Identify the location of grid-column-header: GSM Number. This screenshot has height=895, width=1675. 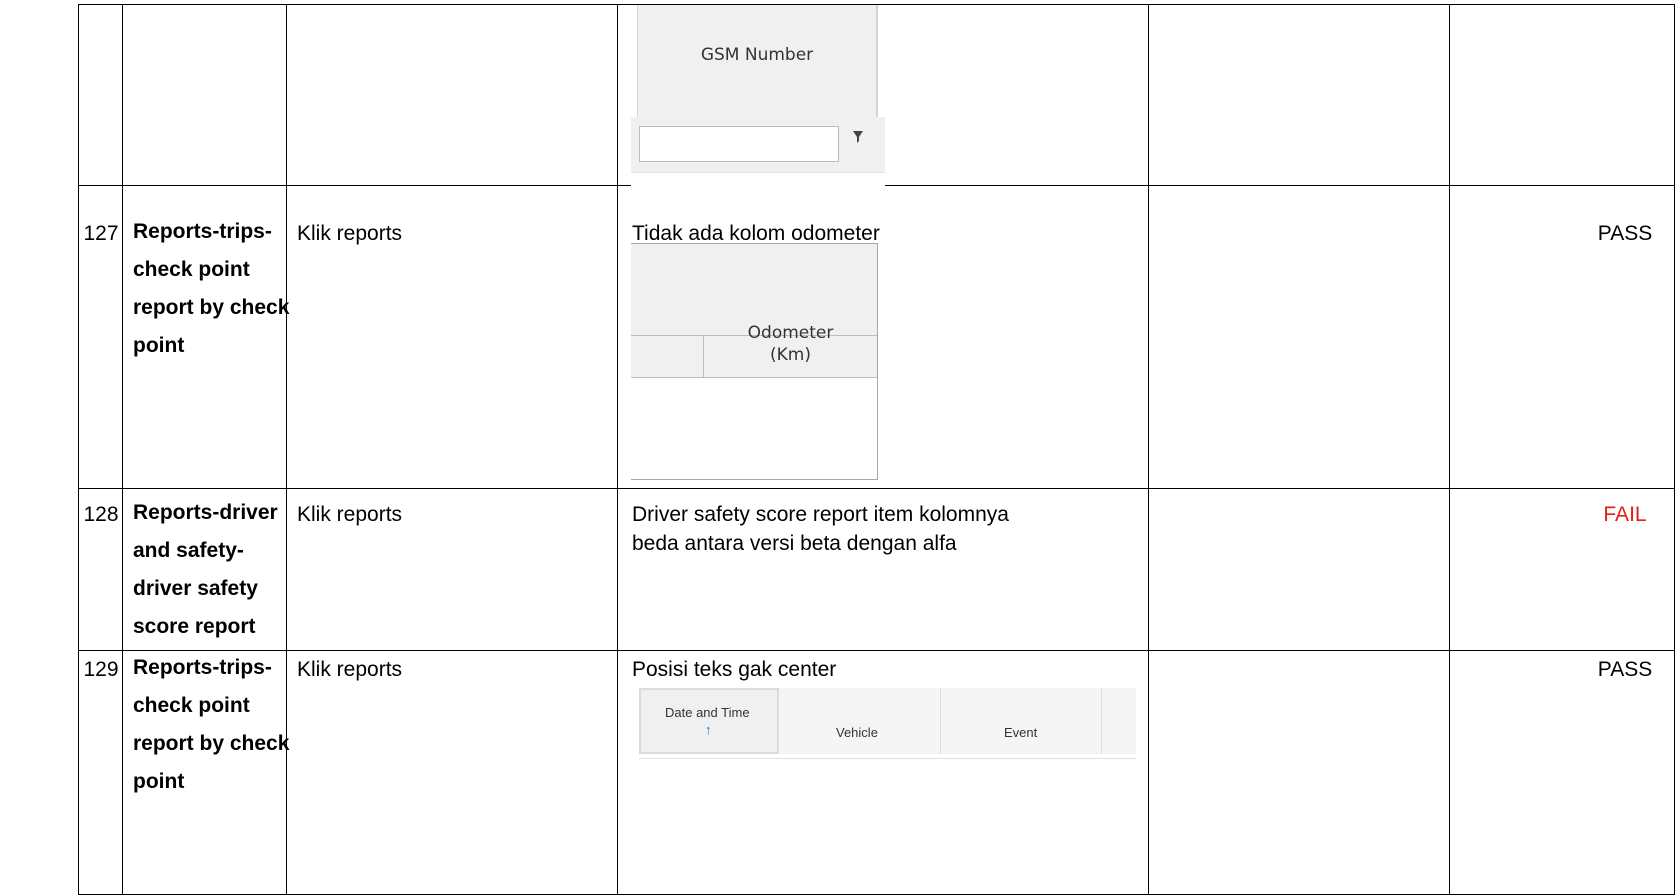
(757, 61).